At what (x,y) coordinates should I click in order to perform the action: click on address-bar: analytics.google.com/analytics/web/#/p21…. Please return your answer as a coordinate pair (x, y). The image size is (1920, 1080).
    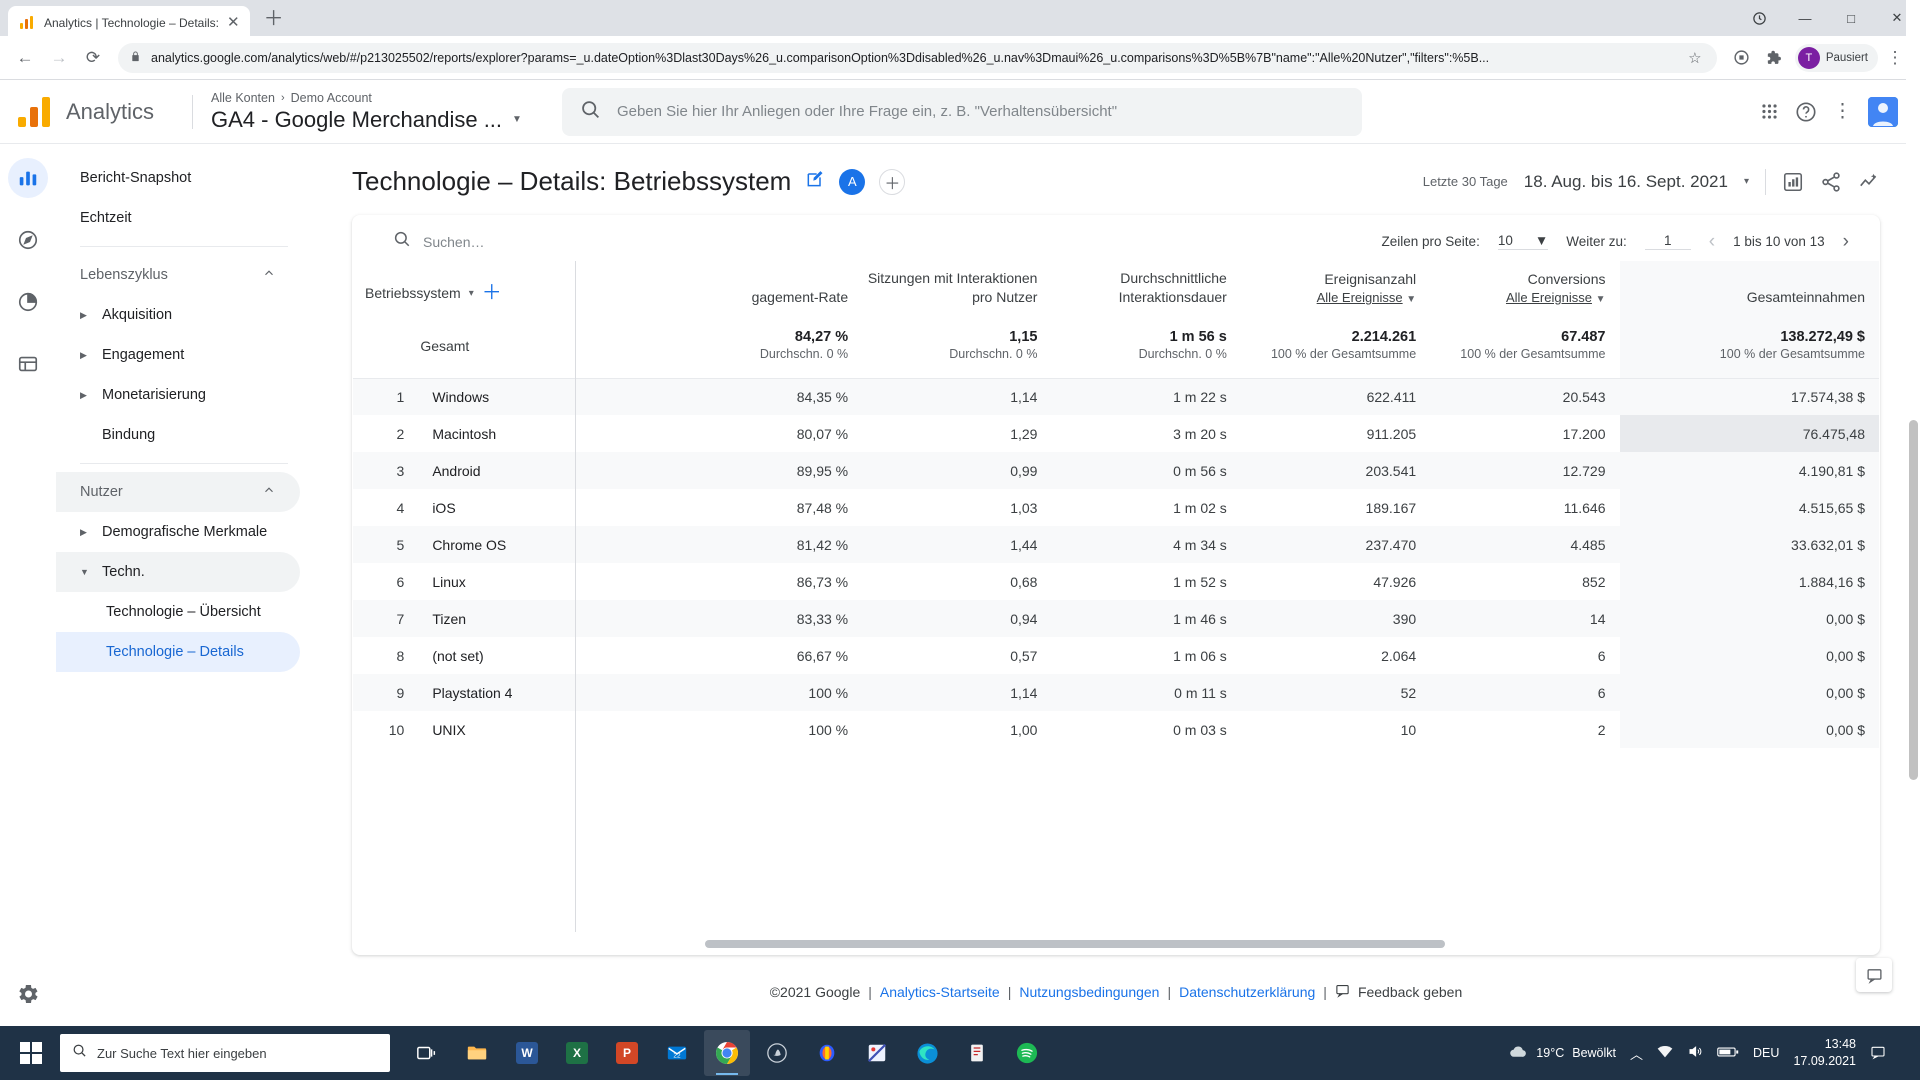
    Looking at the image, I should click on (917, 57).